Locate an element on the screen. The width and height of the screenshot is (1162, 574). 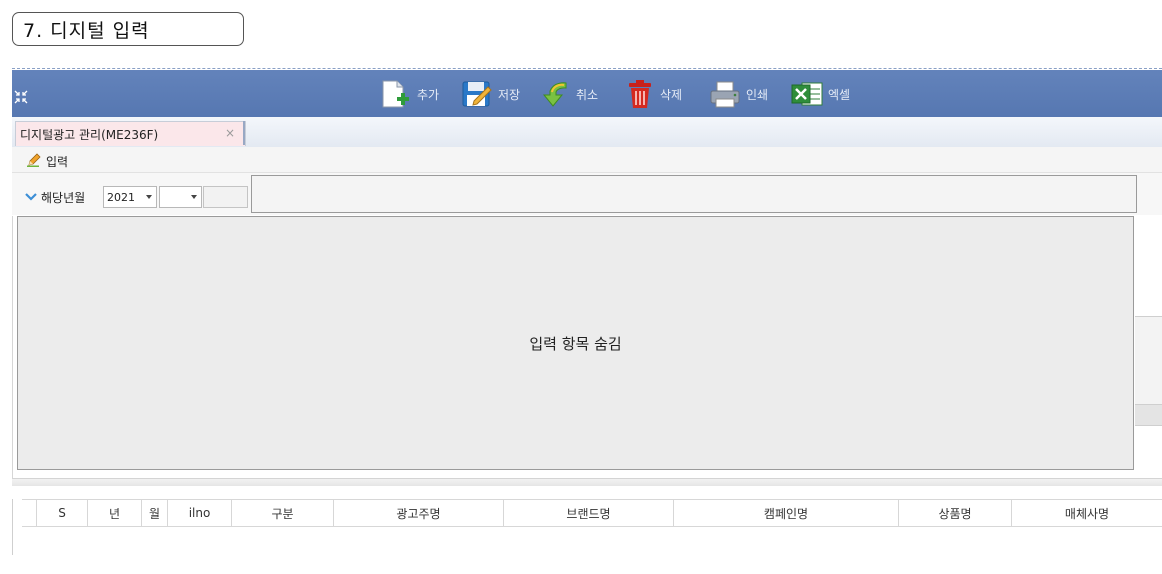
add-button-label: 추가 is located at coordinates (428, 94).